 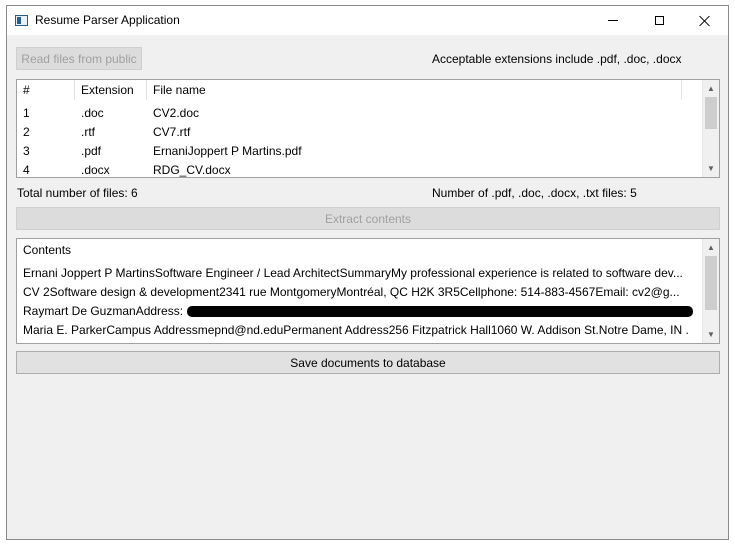 I want to click on files-table-header: # Extension File name, so click(x=368, y=90).